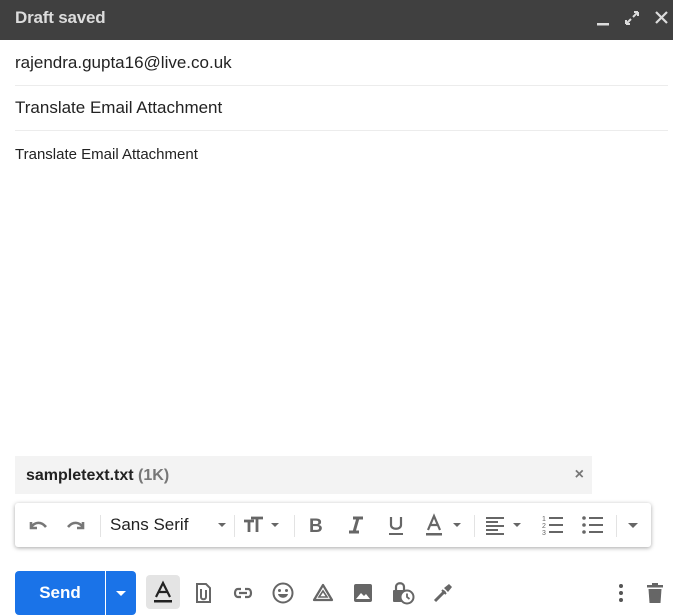  What do you see at coordinates (38, 525) in the screenshot?
I see `undo-icon` at bounding box center [38, 525].